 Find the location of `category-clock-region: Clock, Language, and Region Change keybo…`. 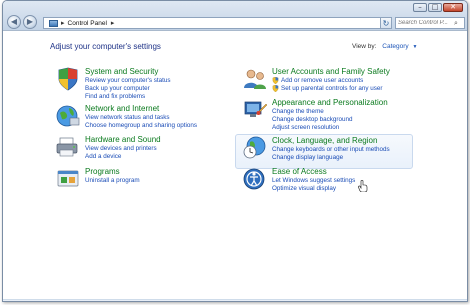

category-clock-region: Clock, Language, and Region Change keybo… is located at coordinates (342, 151).